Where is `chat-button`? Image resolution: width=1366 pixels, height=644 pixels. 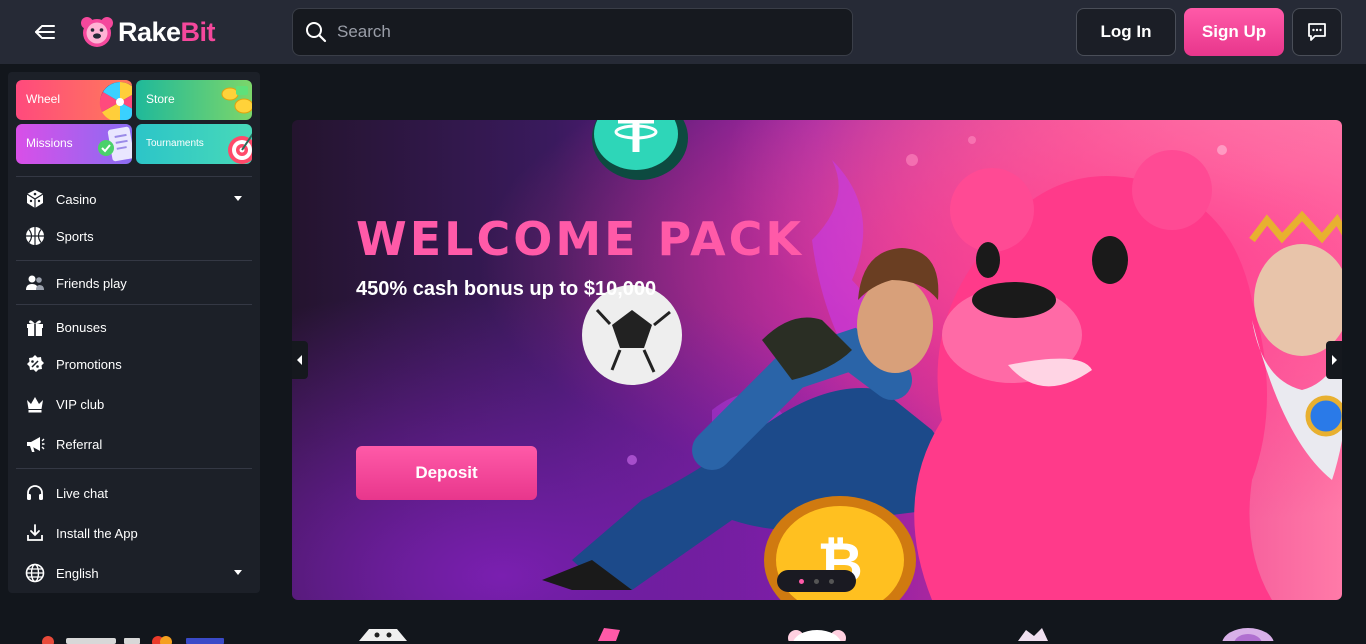 chat-button is located at coordinates (1317, 32).